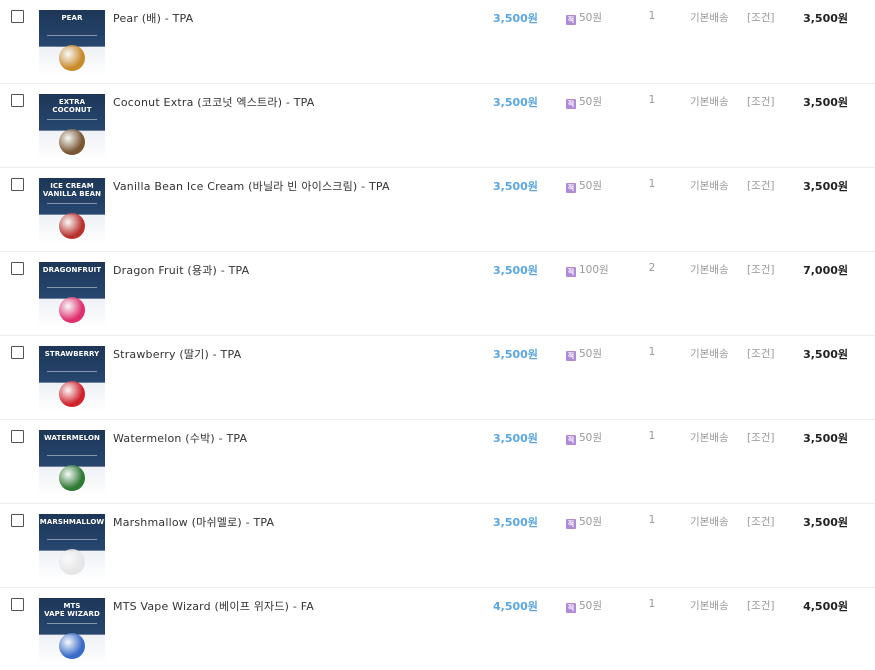 This screenshot has width=875, height=670. I want to click on points-amount: 100원, so click(594, 270).